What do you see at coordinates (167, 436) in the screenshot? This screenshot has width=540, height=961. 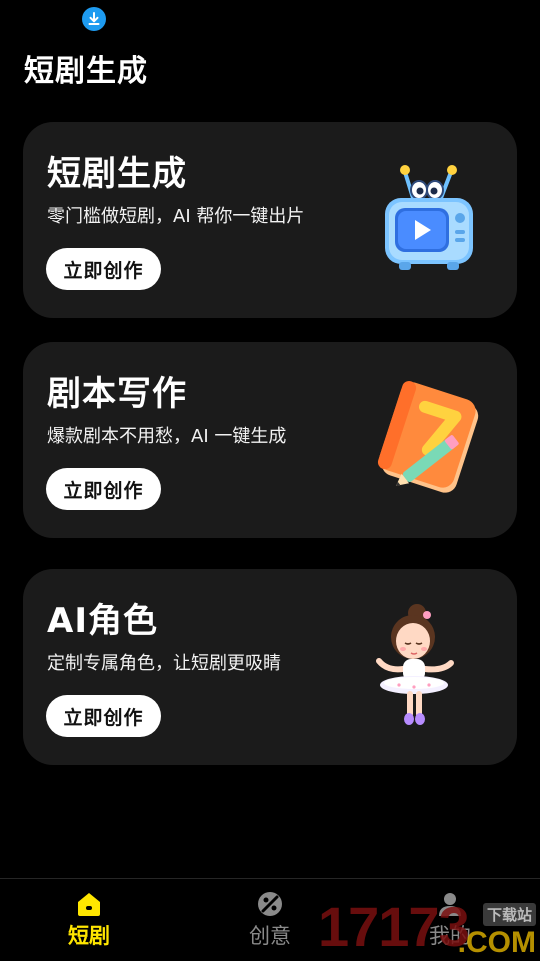 I see `card-description: 爆款剧本不用愁，AI 一键生成` at bounding box center [167, 436].